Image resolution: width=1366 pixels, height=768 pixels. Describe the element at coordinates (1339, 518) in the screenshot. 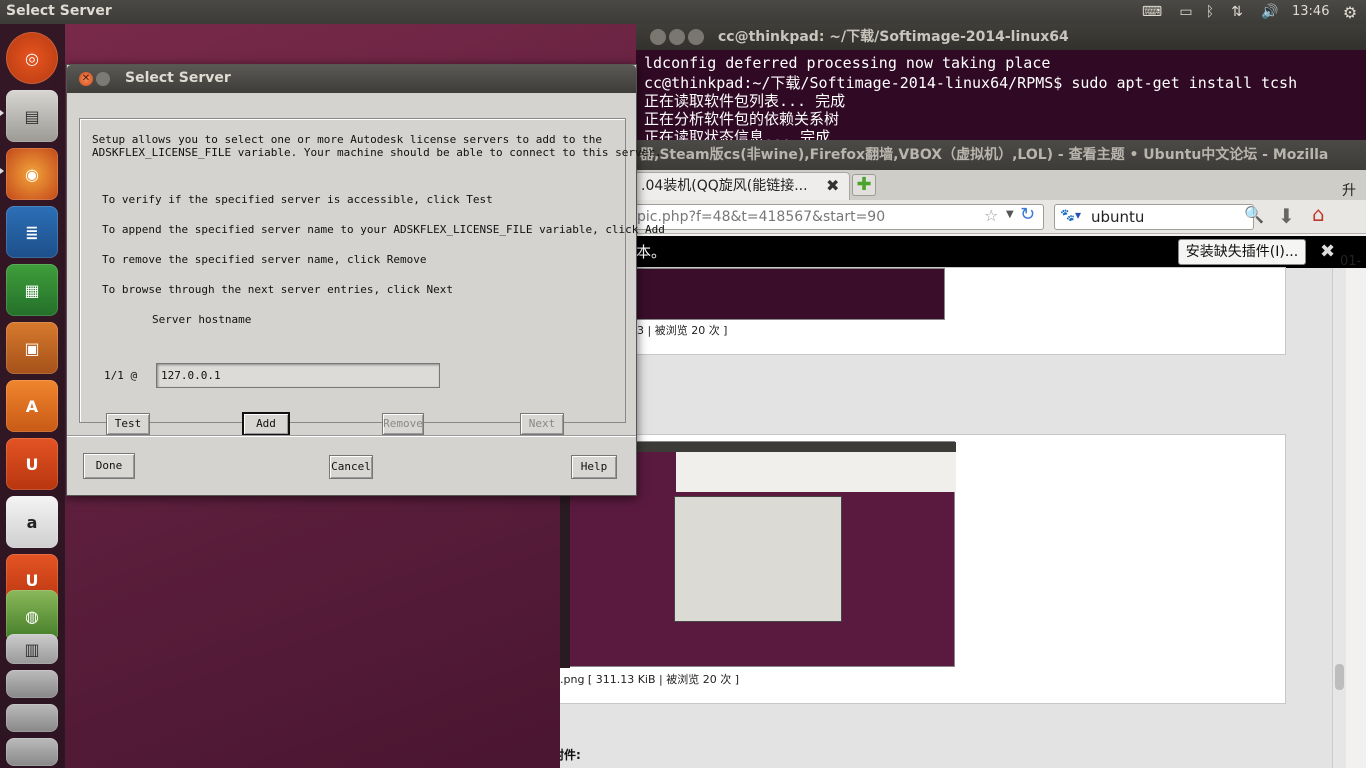

I see `scrollbar` at that location.